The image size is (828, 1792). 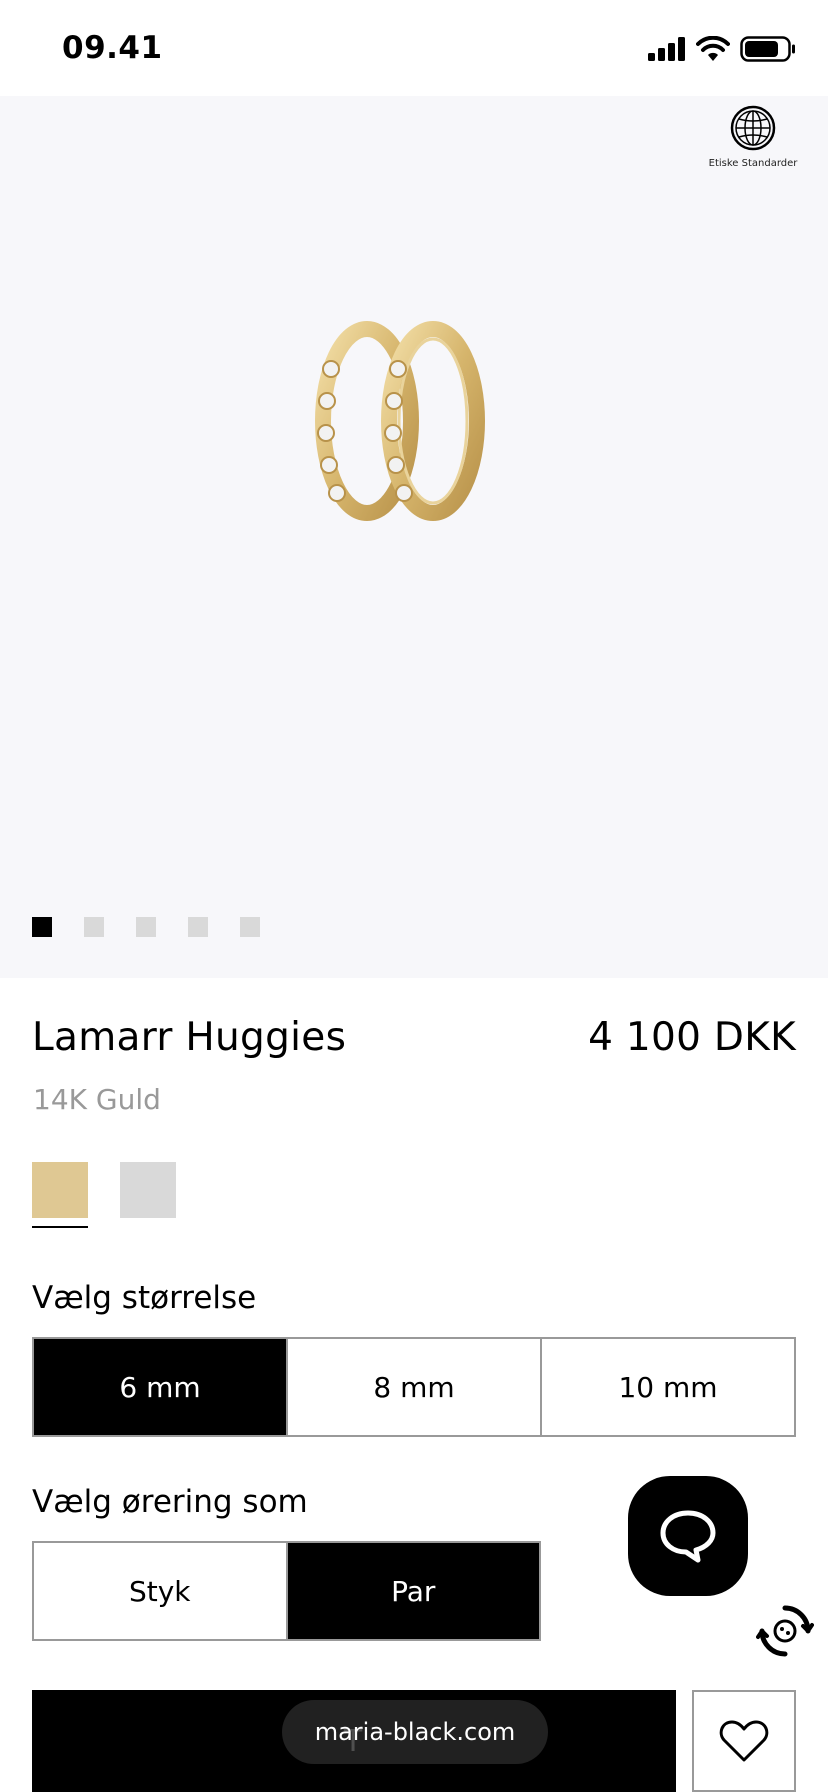 I want to click on earring-image, so click(x=400, y=421).